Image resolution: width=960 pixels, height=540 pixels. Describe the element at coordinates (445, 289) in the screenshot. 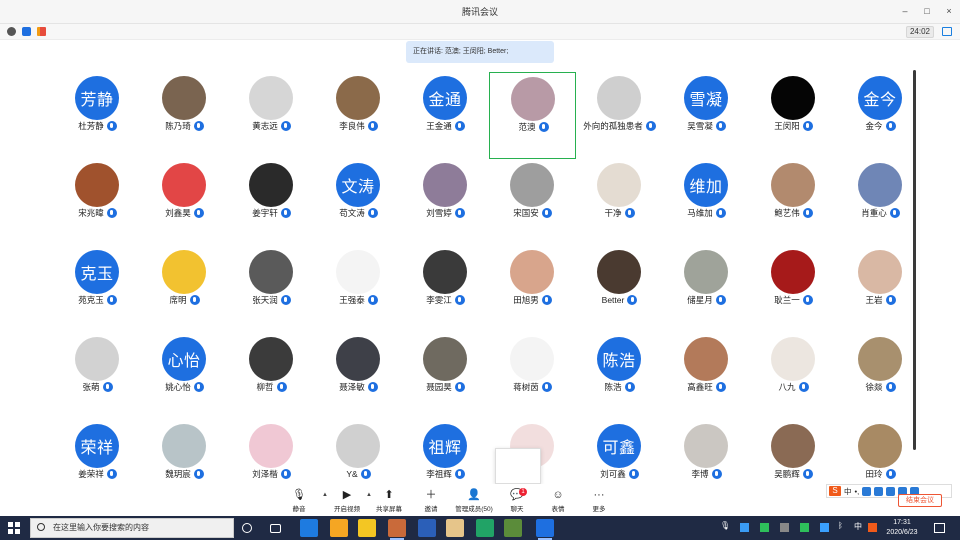

I see `participant-tile: 李雯江` at that location.